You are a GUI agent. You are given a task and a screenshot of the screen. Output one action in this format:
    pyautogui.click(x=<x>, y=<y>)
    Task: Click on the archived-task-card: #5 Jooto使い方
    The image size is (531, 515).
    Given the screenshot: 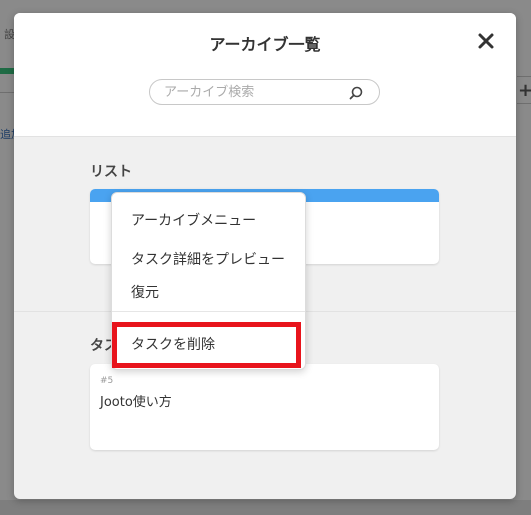 What is the action you would take?
    pyautogui.click(x=264, y=407)
    